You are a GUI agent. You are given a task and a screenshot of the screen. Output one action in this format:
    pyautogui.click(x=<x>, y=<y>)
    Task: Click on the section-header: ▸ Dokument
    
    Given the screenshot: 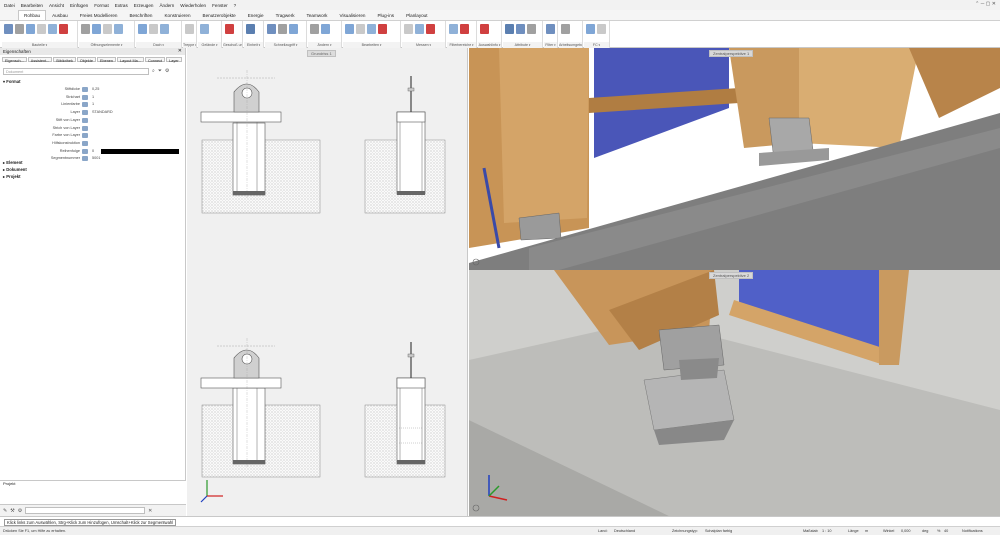 What is the action you would take?
    pyautogui.click(x=15, y=169)
    